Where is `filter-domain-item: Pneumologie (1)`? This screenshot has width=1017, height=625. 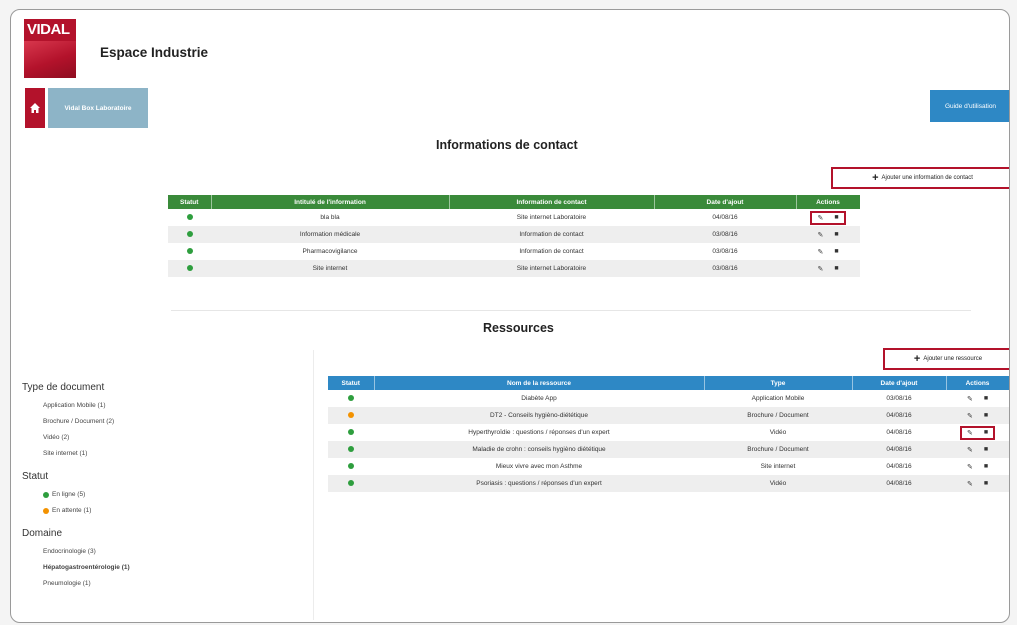
filter-domain-item: Pneumologie (1) is located at coordinates (172, 583).